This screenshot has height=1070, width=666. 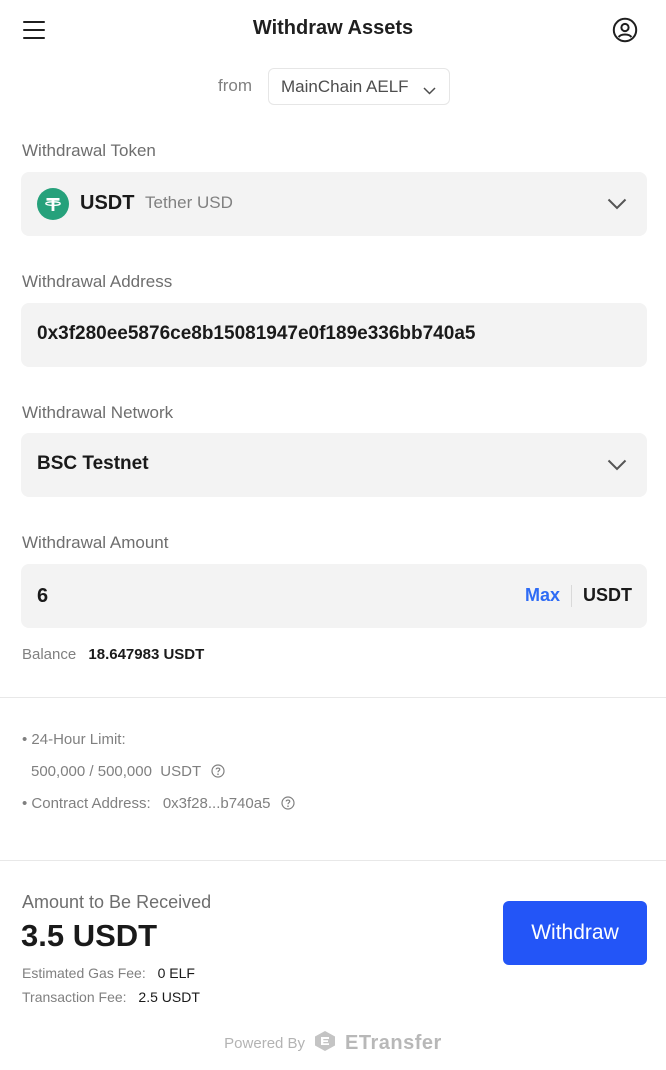 I want to click on limit-row: 500,000 / 500,000 USDT, so click(x=128, y=772).